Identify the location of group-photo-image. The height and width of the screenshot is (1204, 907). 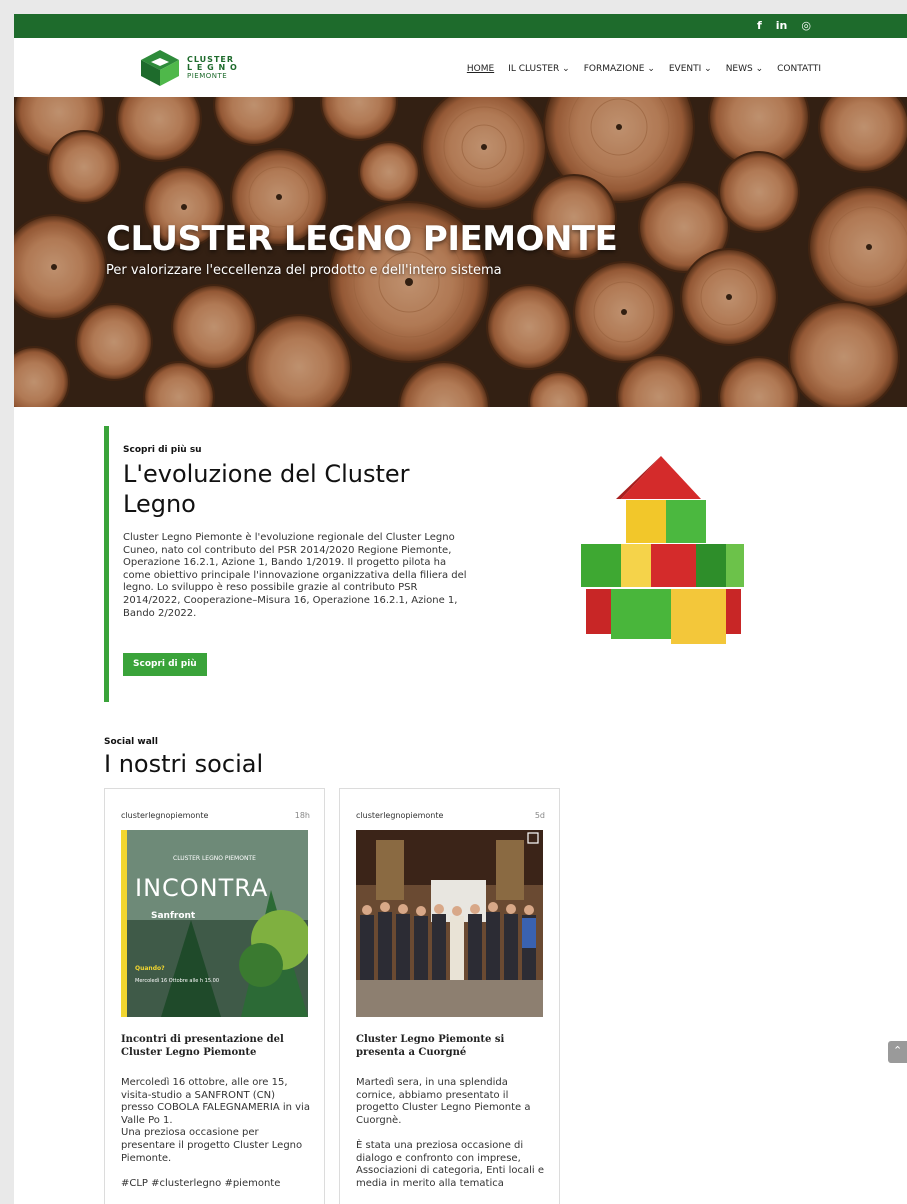
(449, 923).